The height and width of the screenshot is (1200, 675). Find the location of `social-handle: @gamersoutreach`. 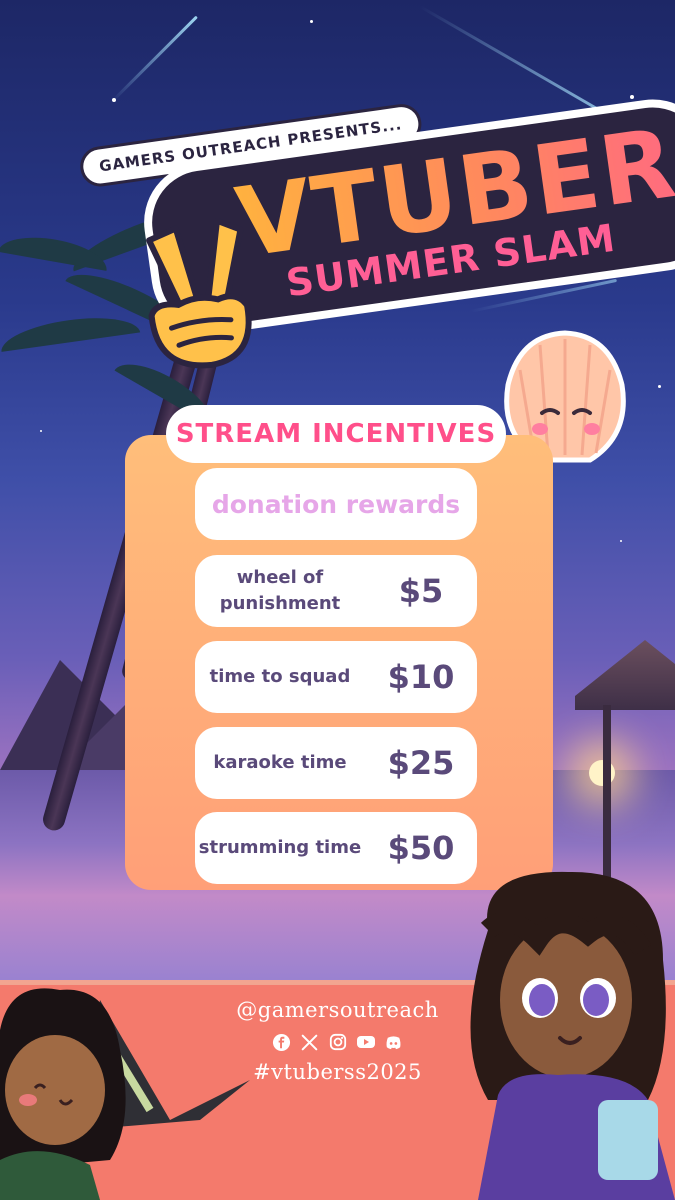

social-handle: @gamersoutreach is located at coordinates (337, 1010).